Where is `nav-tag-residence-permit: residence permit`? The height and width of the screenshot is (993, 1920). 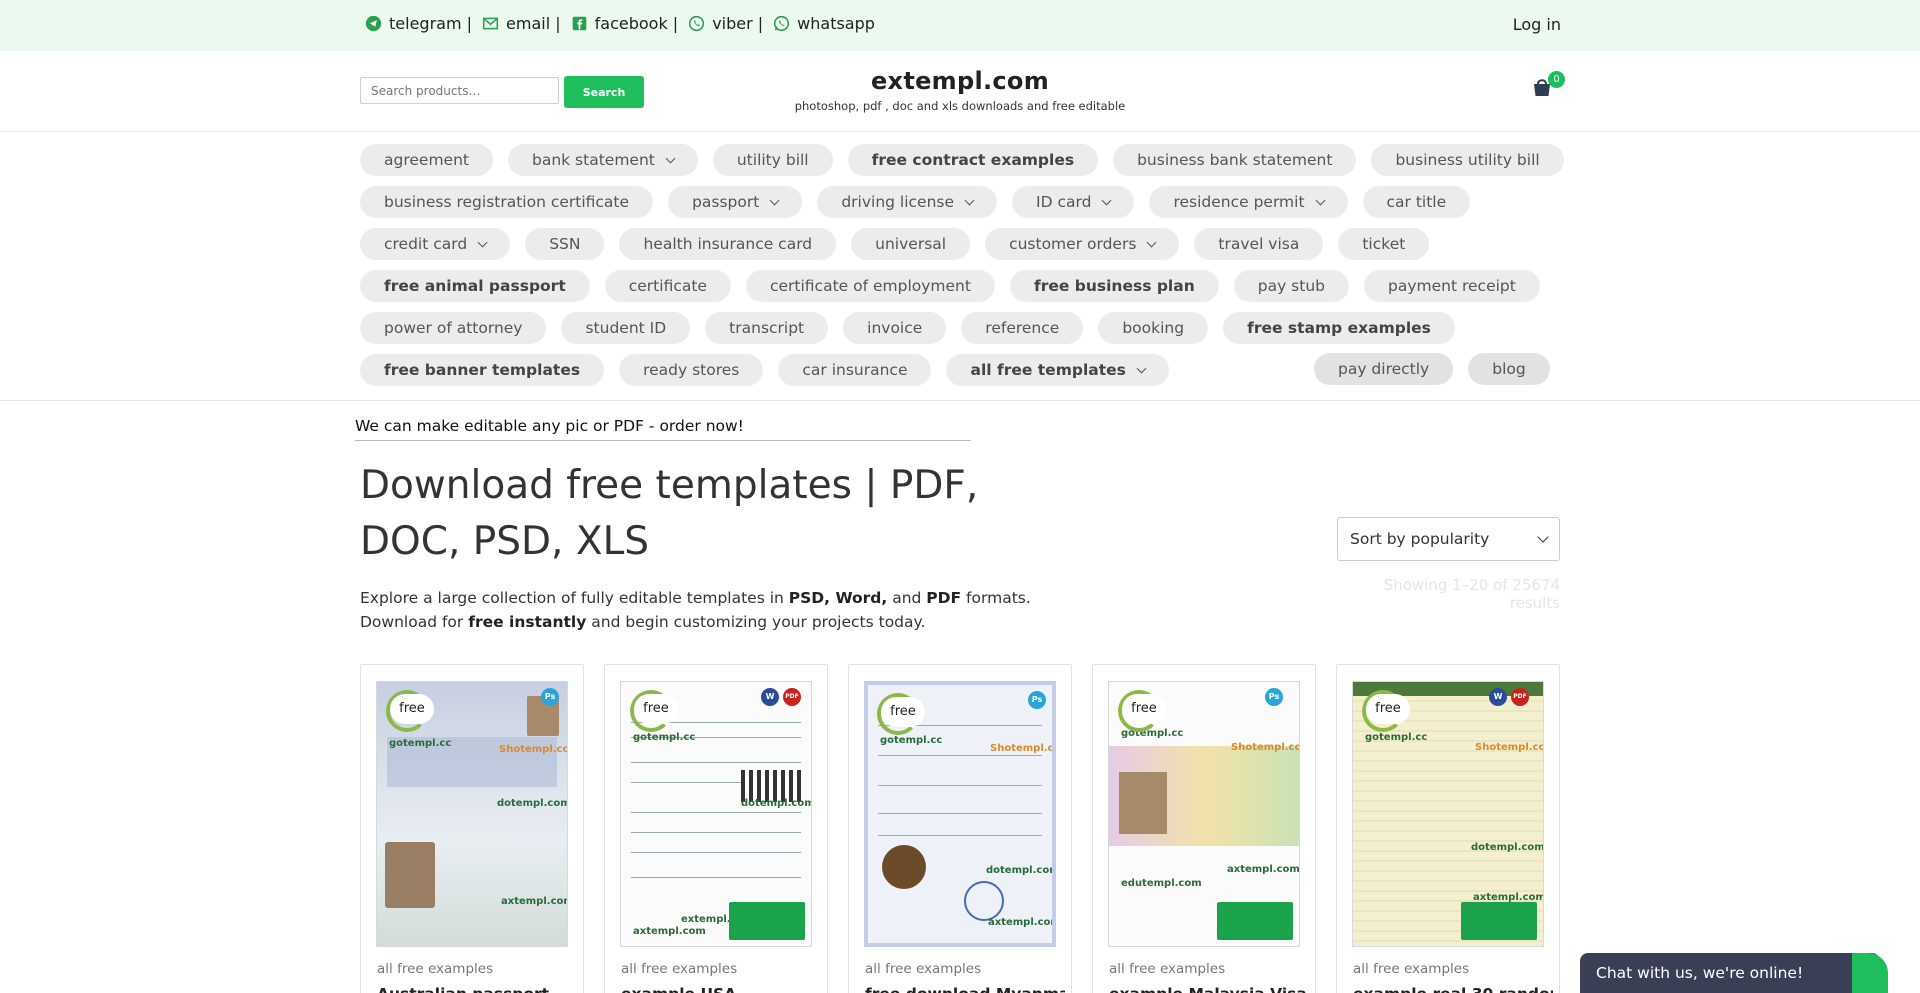
nav-tag-residence-permit: residence permit is located at coordinates (1248, 202).